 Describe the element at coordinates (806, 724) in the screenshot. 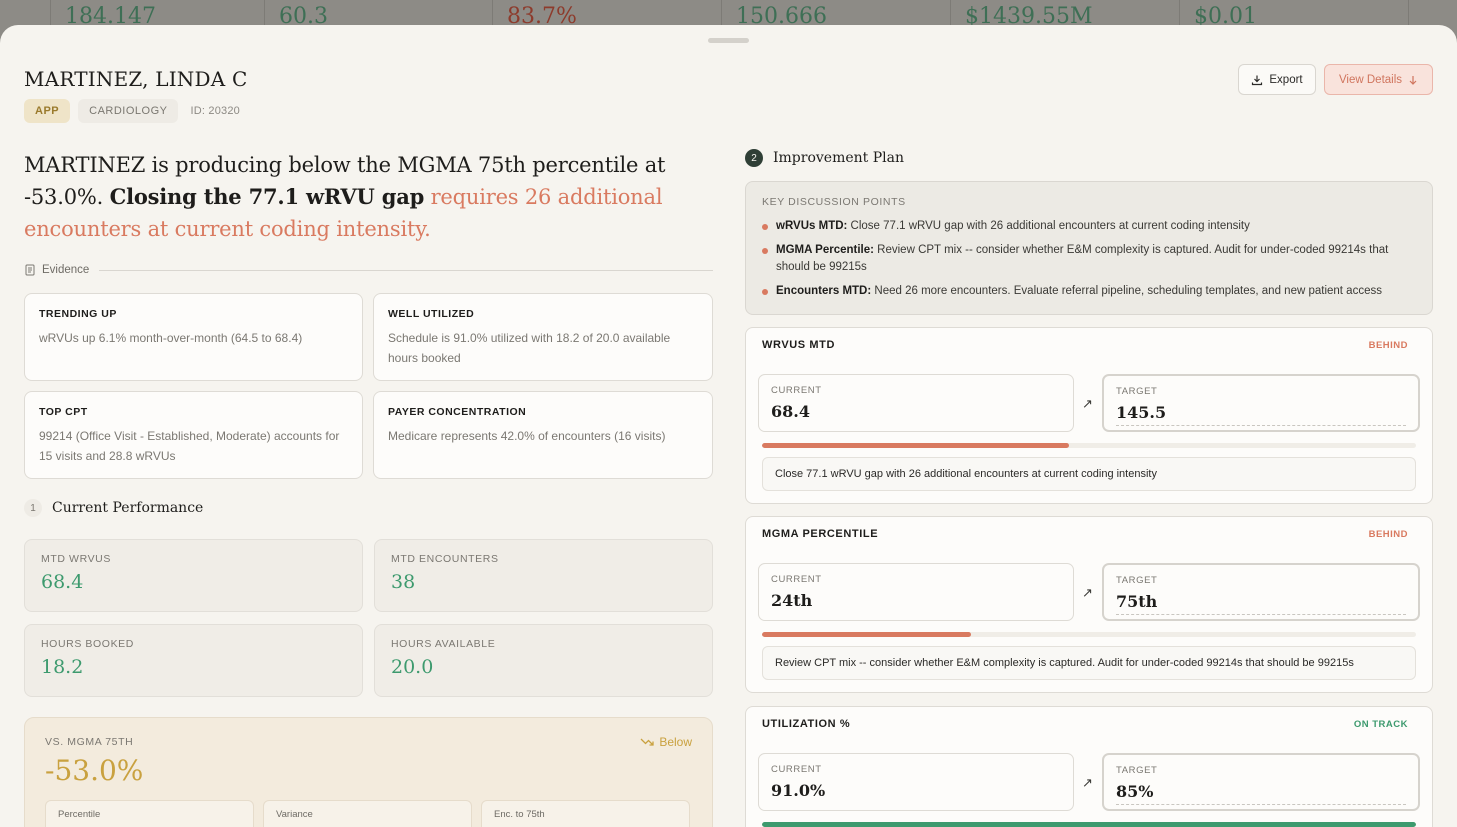

I see `metric-name: UTILIZATION %` at that location.